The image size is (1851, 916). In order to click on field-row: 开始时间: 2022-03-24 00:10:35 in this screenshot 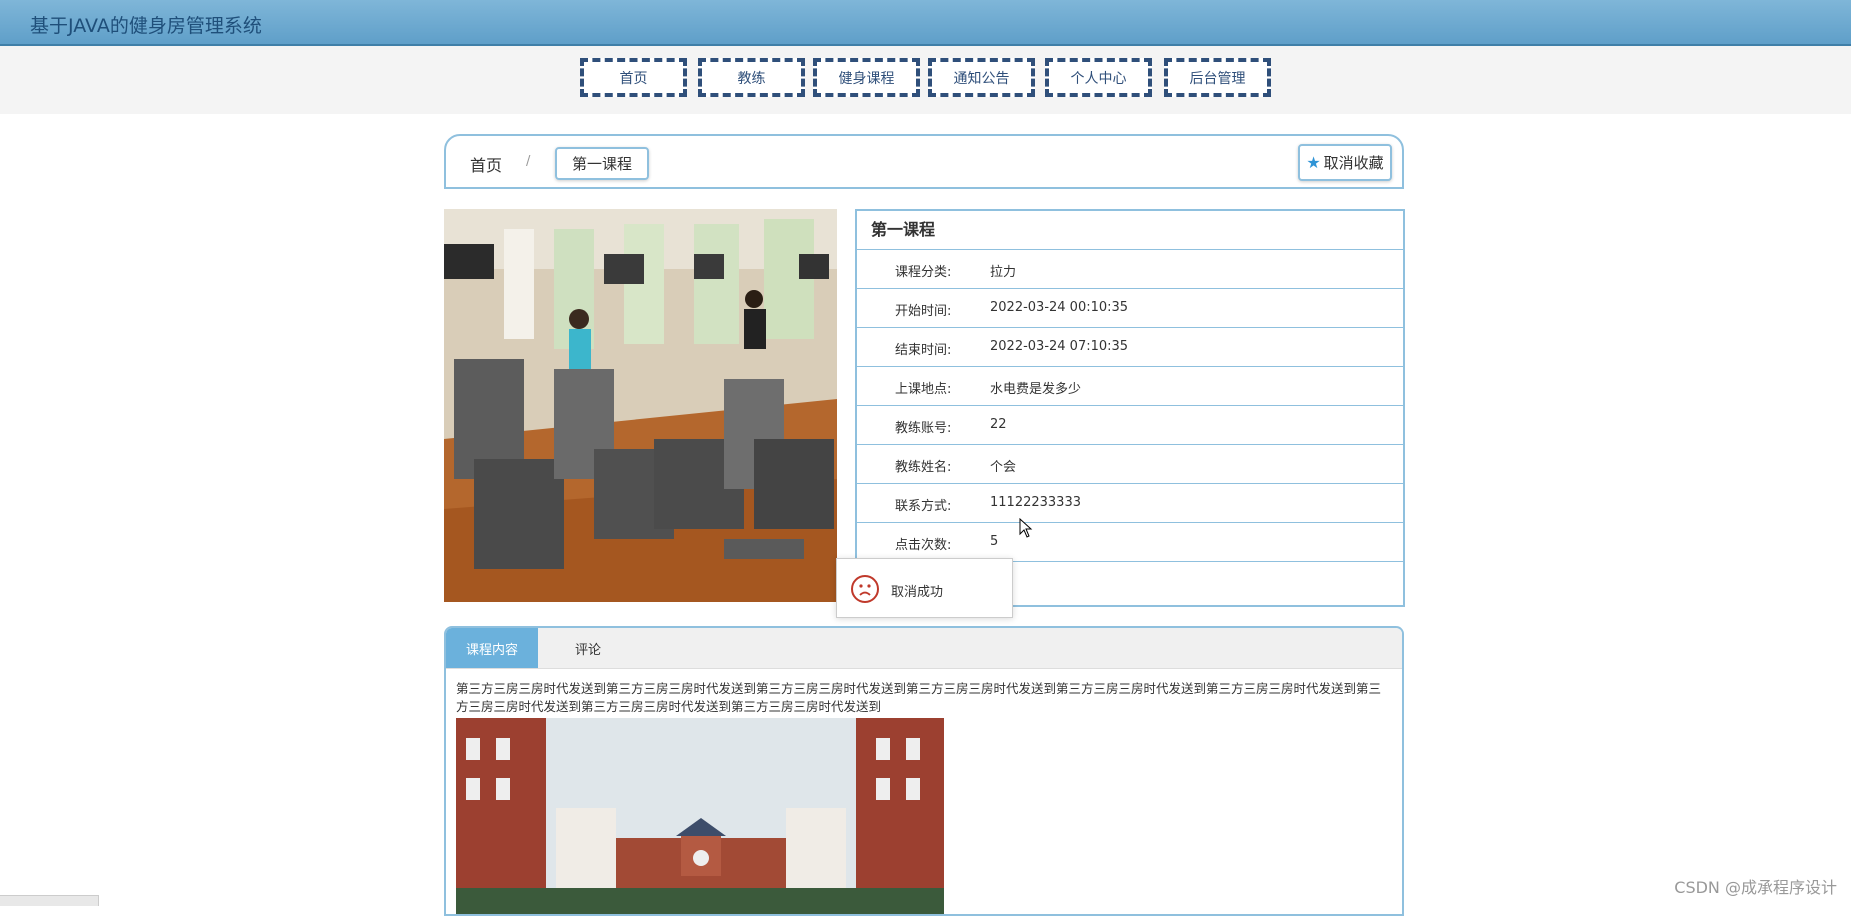, I will do `click(1130, 308)`.